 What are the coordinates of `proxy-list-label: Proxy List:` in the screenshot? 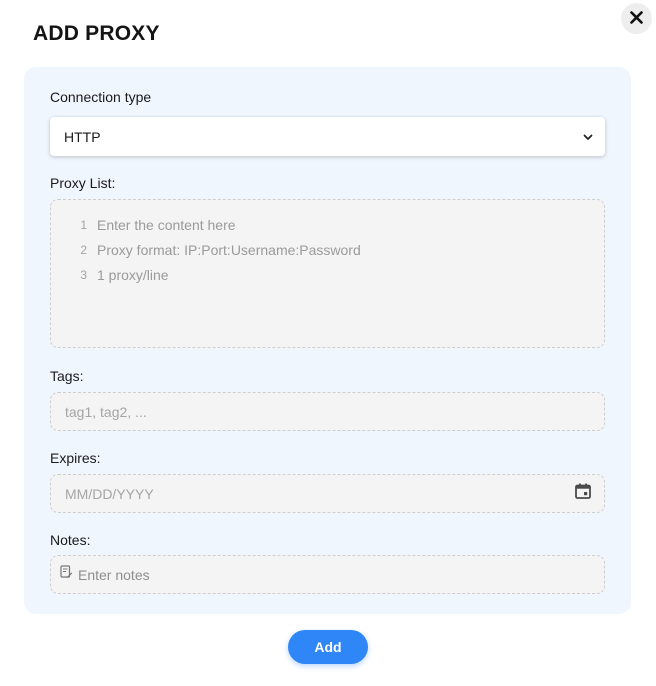 It's located at (83, 183).